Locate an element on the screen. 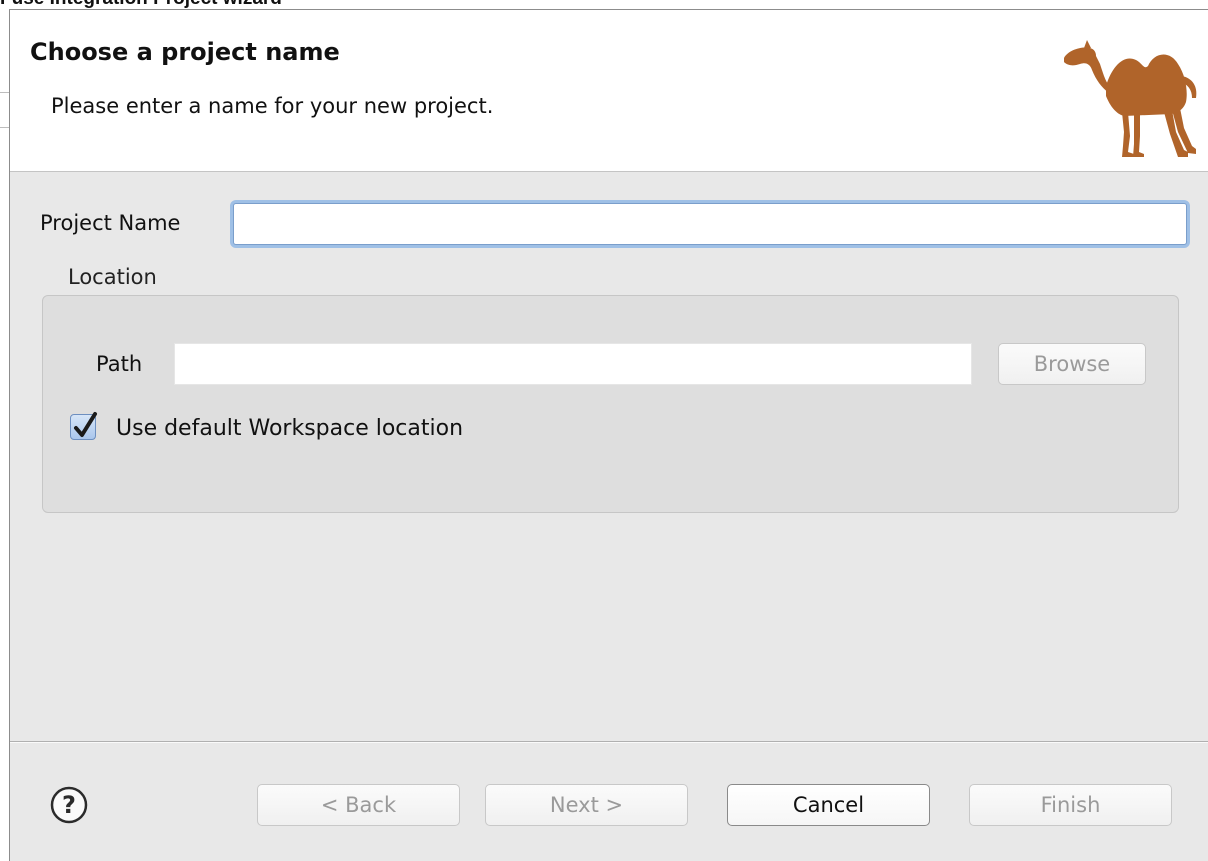 This screenshot has width=1208, height=861. path-label: Path is located at coordinates (119, 364).